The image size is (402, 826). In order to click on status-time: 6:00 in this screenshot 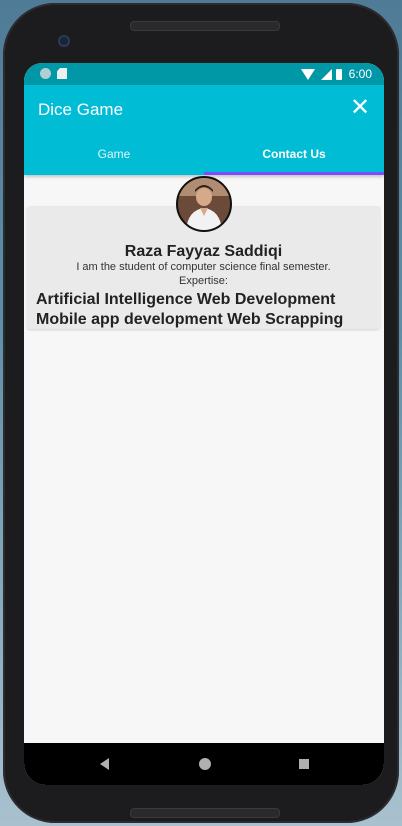, I will do `click(360, 74)`.